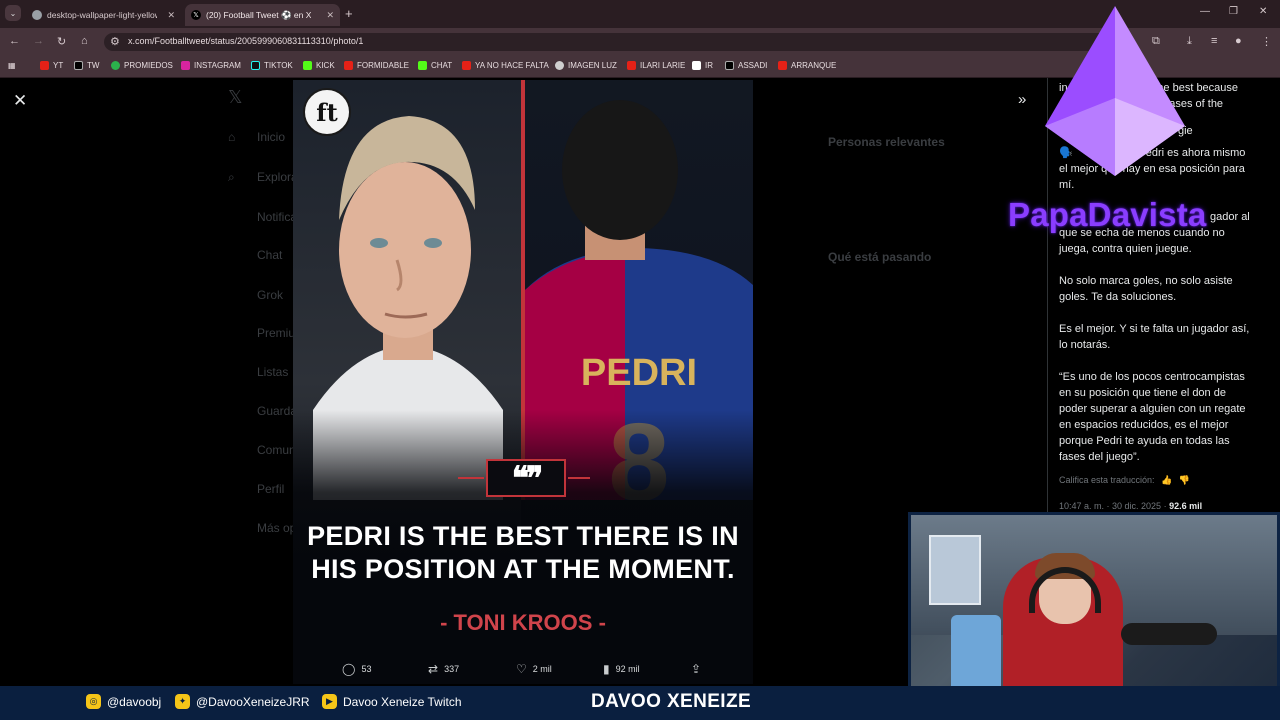 The width and height of the screenshot is (1280, 720). I want to click on social-instagram: ◎ @davoobj, so click(123, 701).